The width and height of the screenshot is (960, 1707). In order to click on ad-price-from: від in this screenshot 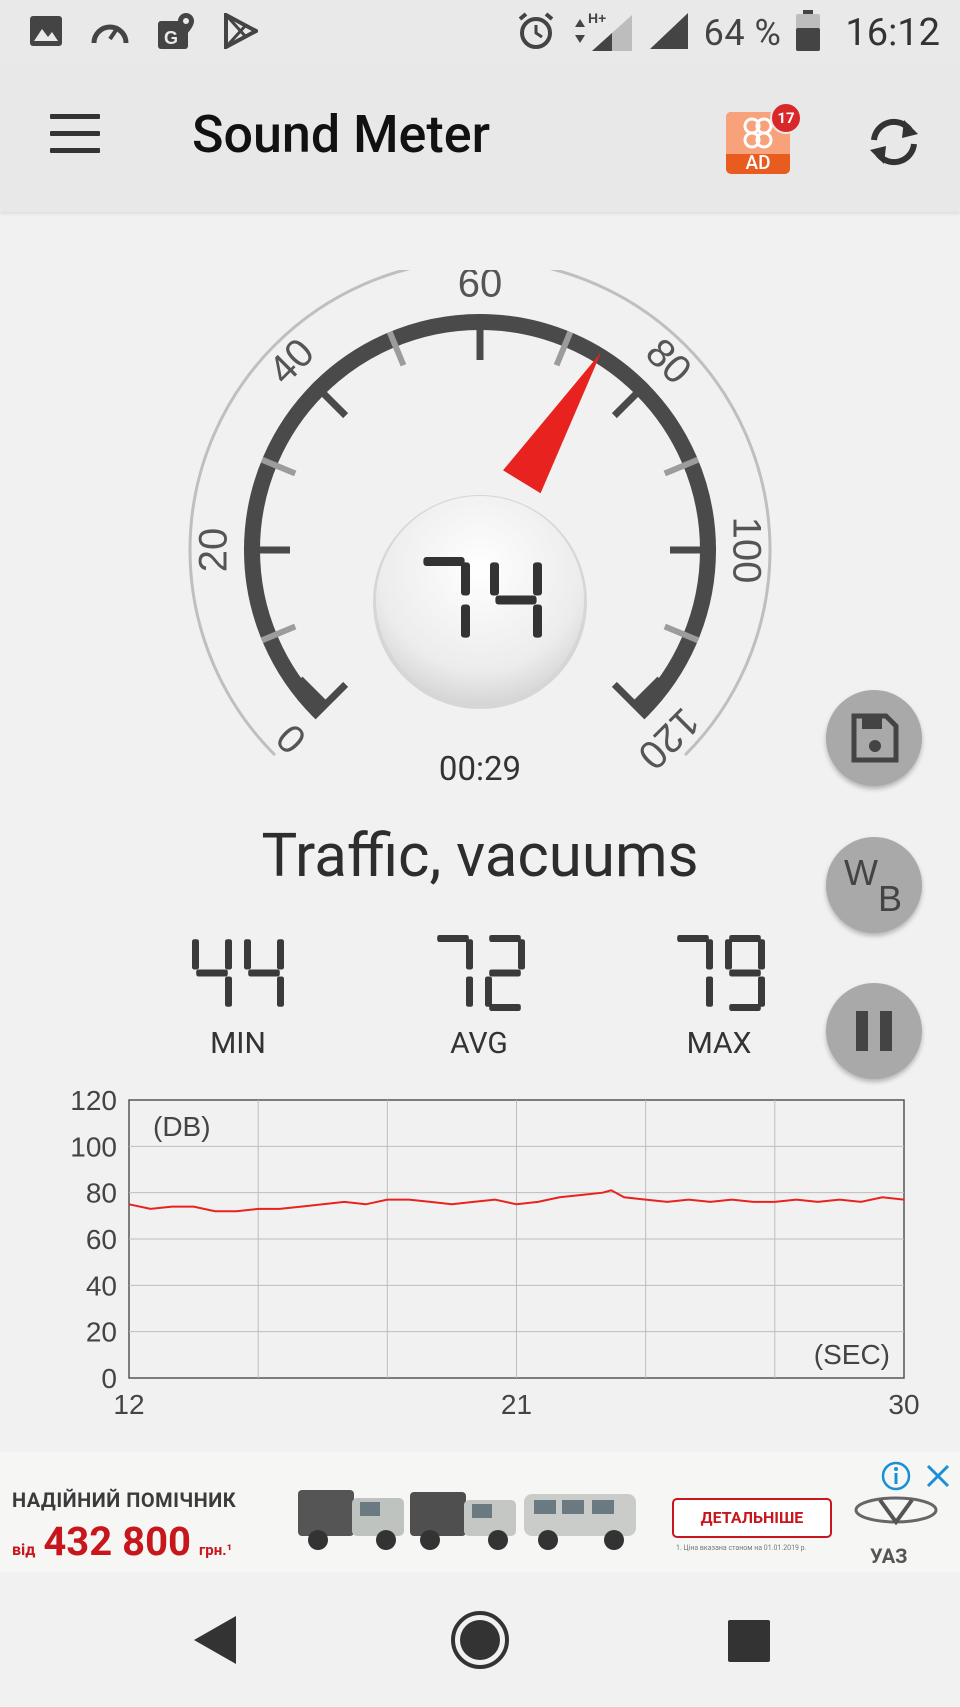, I will do `click(24, 1549)`.